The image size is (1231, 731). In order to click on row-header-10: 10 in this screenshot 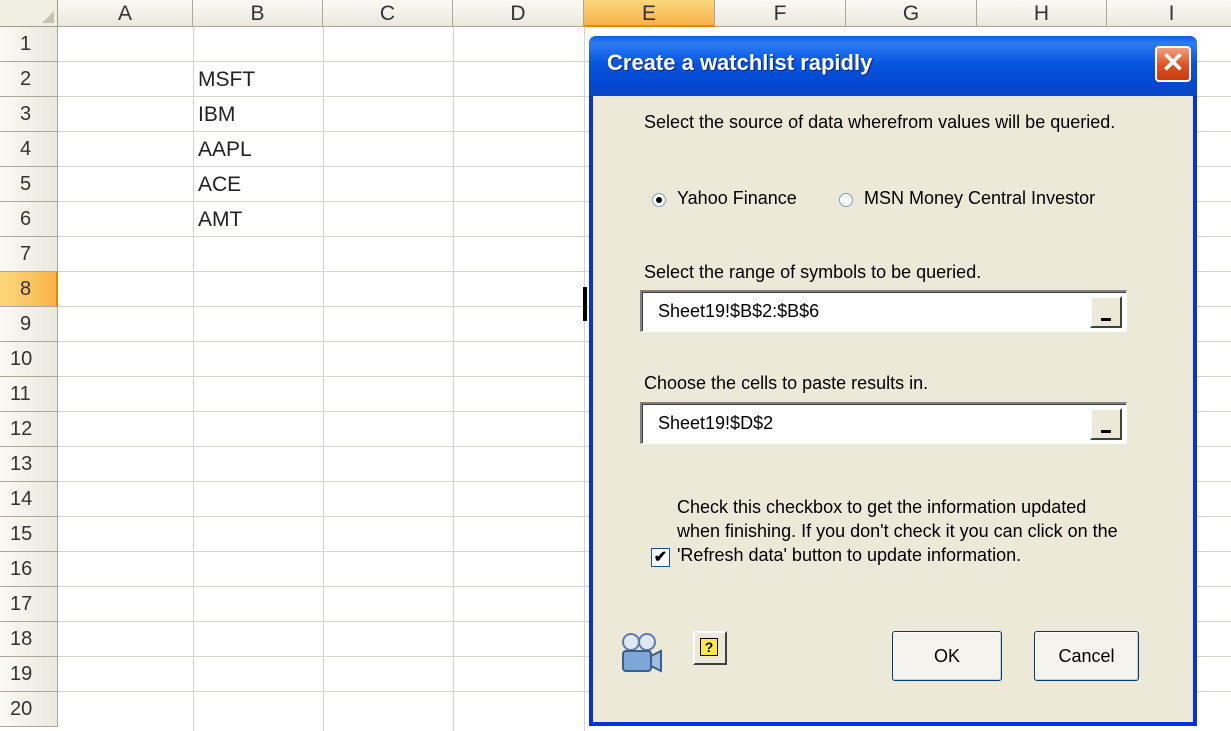, I will do `click(29, 359)`.